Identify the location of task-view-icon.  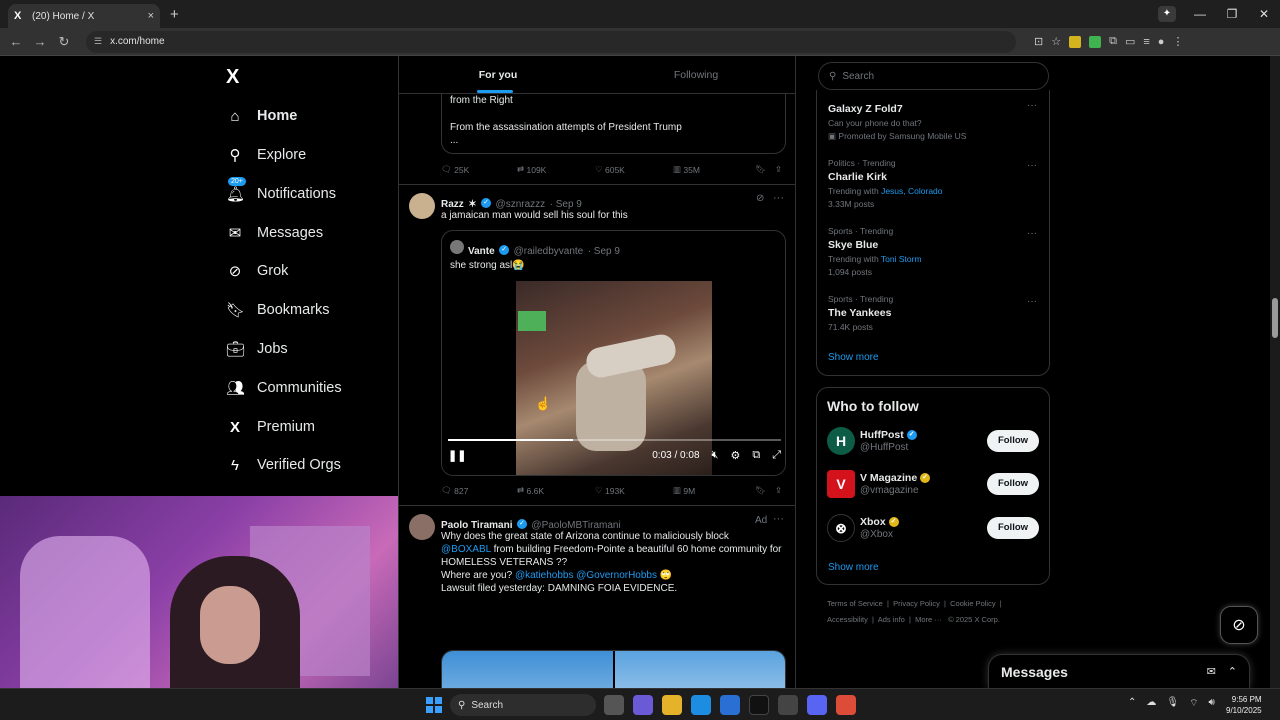
(614, 705).